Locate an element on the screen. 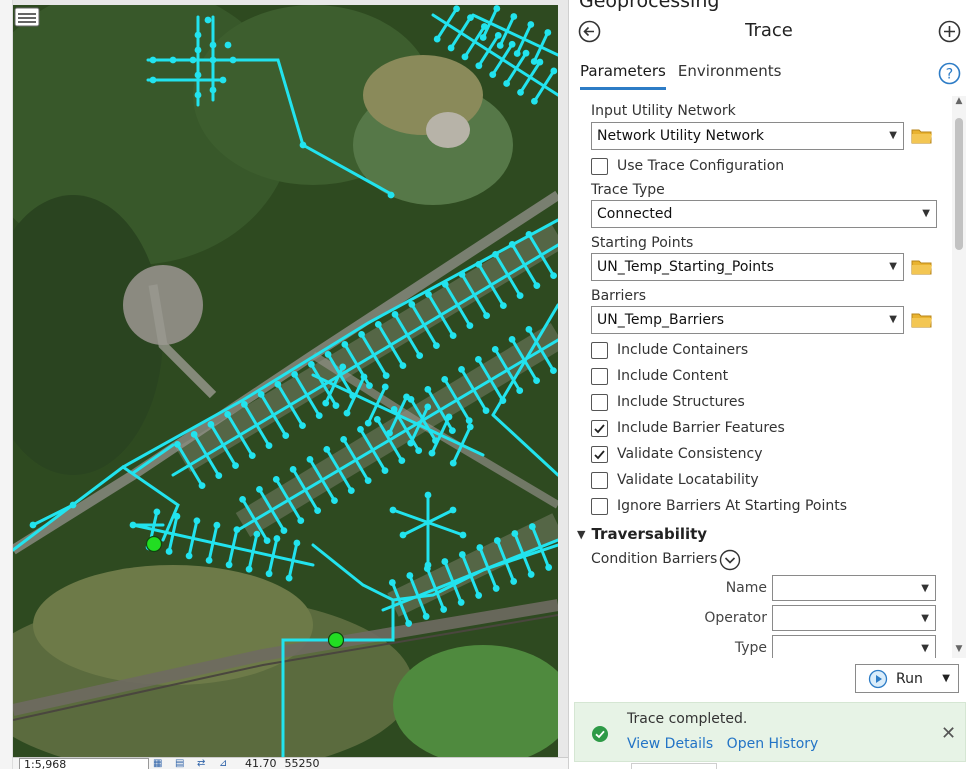  starting-points-value: UN_Temp_Starting_Points is located at coordinates (685, 267).